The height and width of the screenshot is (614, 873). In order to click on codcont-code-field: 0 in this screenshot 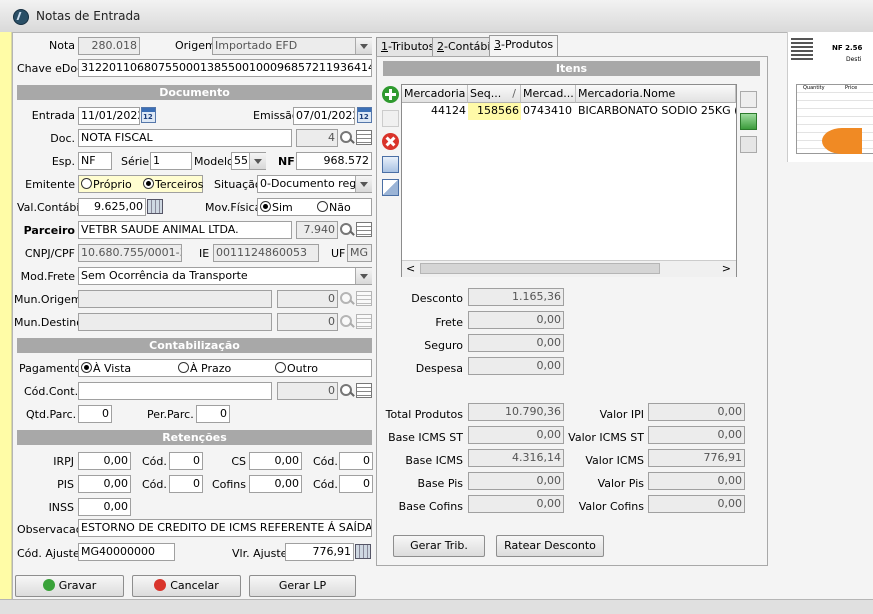, I will do `click(307, 391)`.